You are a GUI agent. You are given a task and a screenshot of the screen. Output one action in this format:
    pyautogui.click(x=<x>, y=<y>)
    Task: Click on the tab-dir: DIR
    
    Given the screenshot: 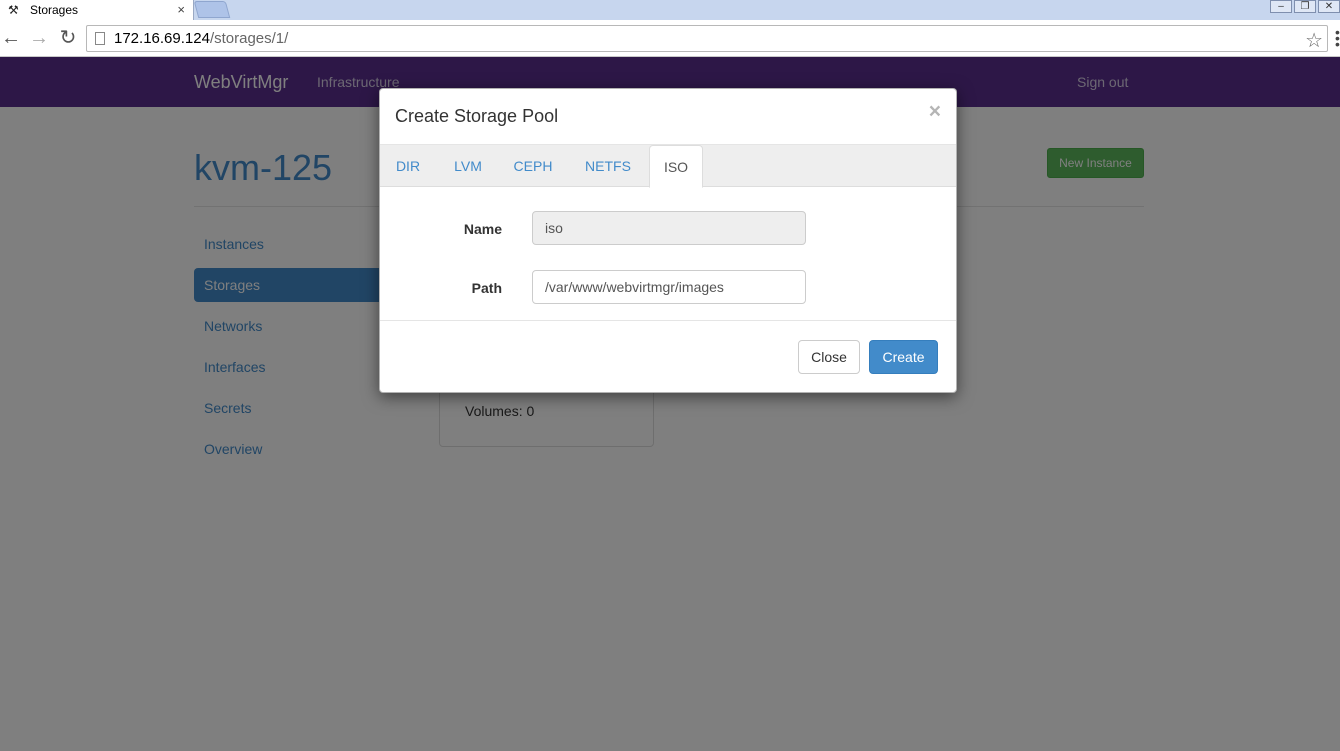 What is the action you would take?
    pyautogui.click(x=408, y=166)
    